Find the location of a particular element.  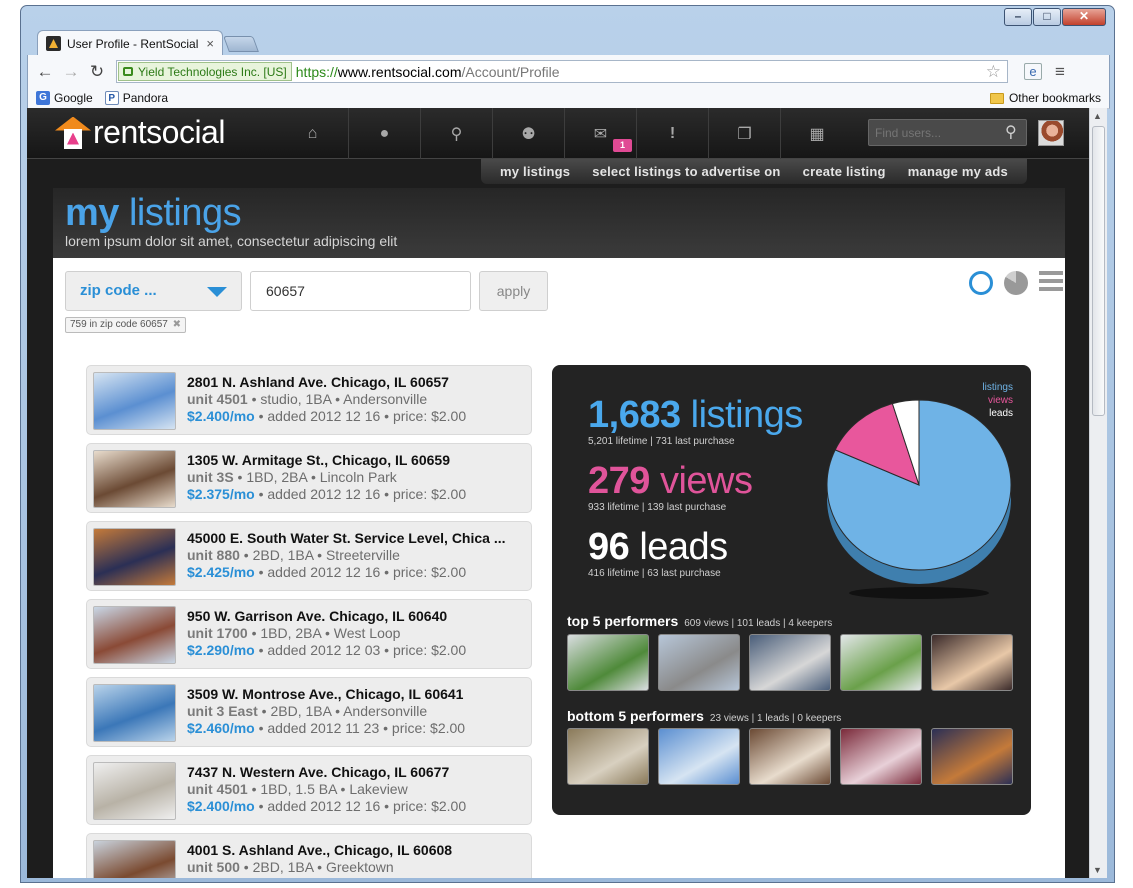

view-switcher is located at coordinates (1010, 283).